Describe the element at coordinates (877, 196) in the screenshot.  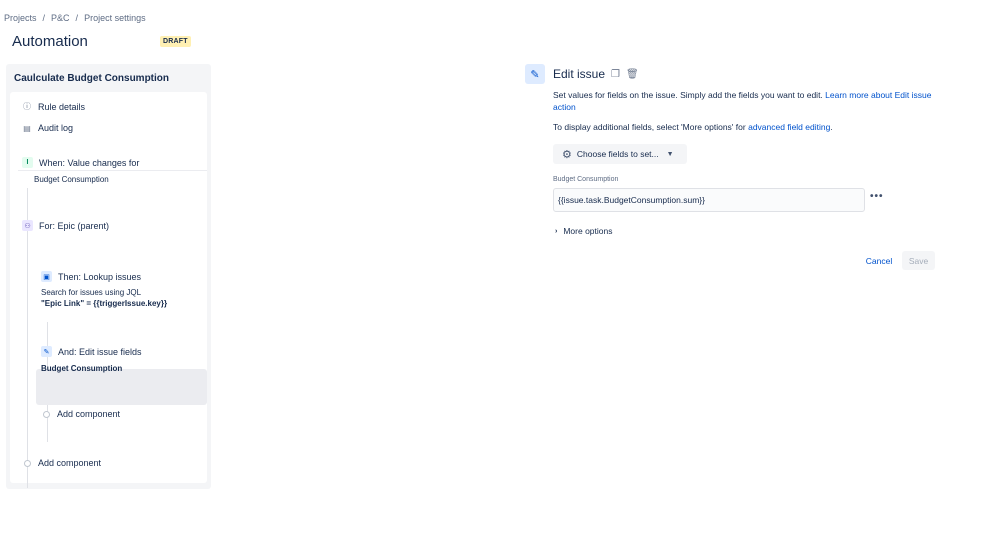
I see `more-actions-icon: •••` at that location.